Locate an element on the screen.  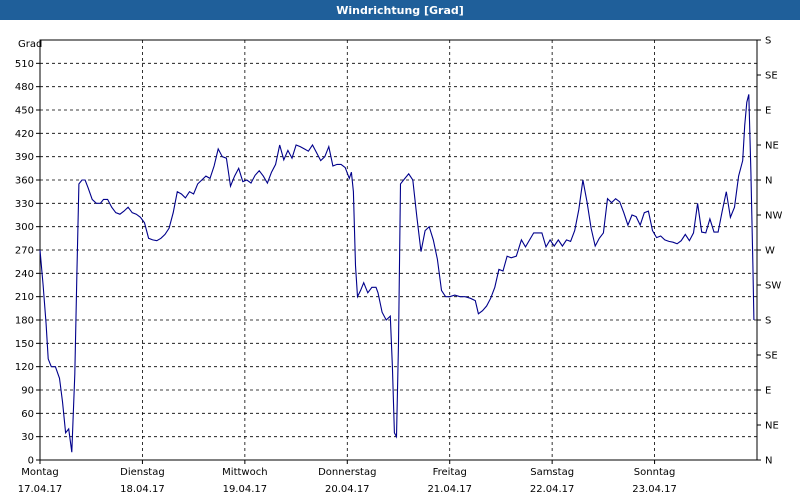
y-tick-label: 330 is located at coordinates (24, 204).